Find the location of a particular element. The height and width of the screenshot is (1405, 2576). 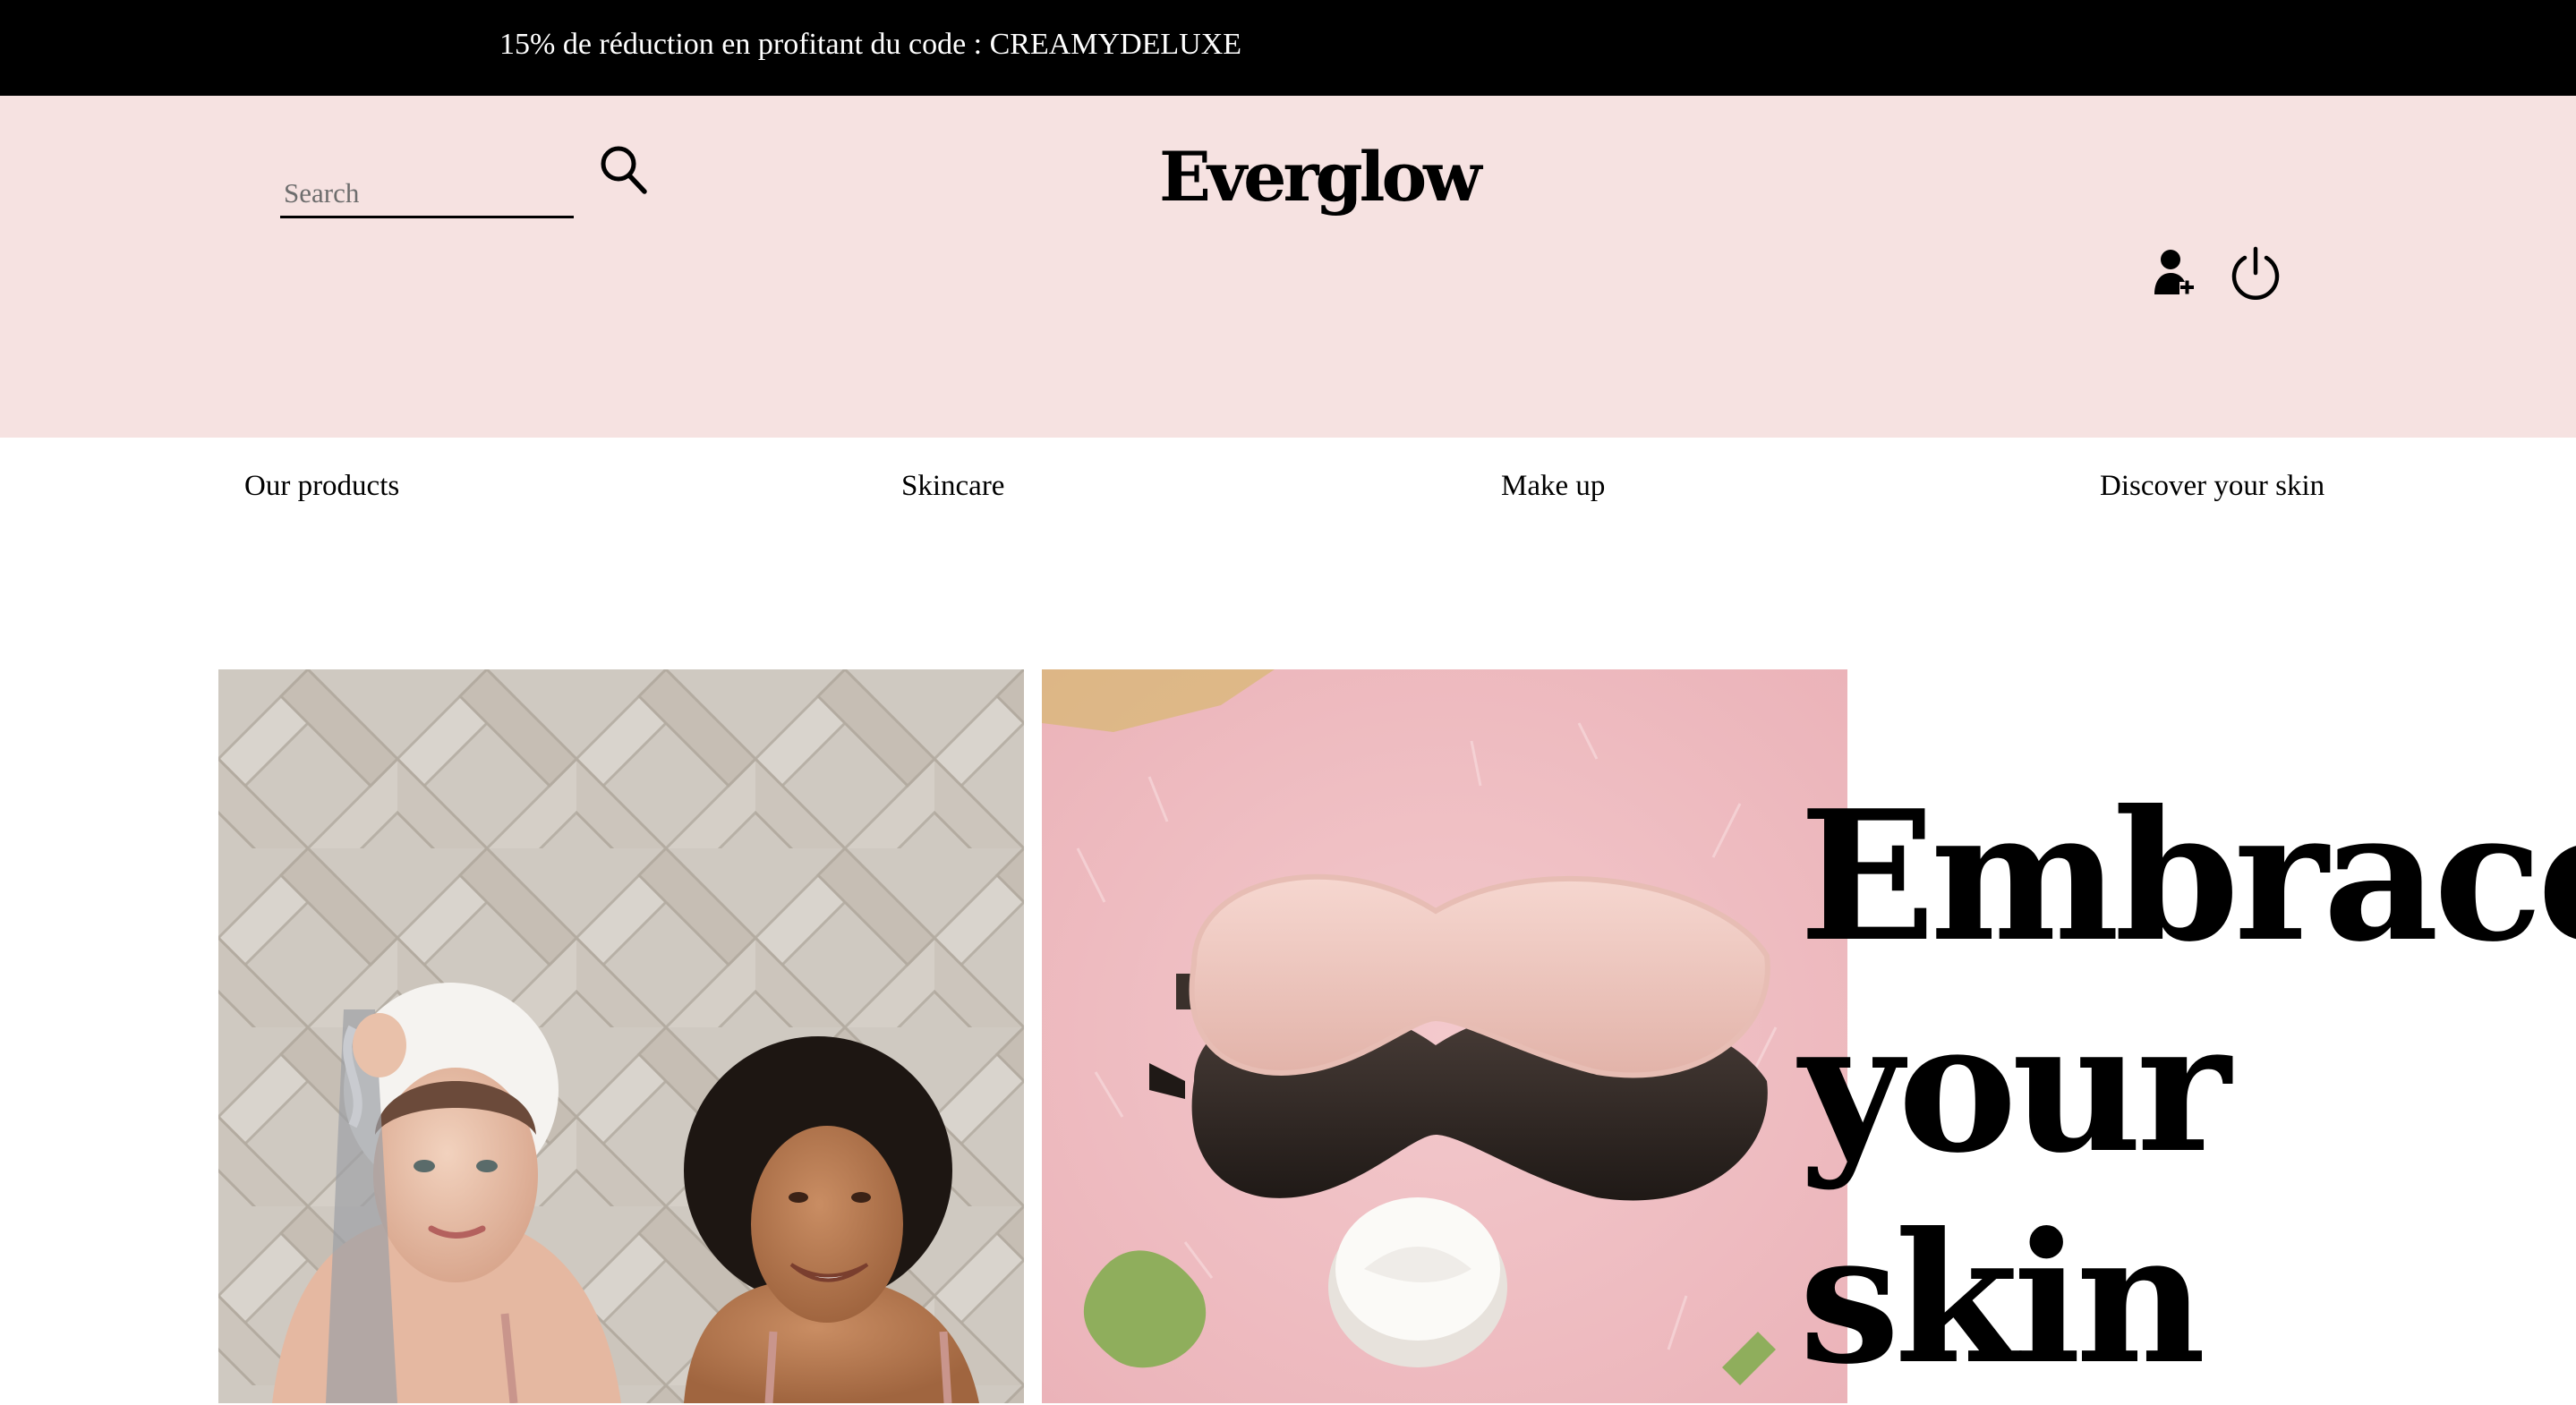

hero-title: Embrace your skin is located at coordinates (2187, 1088).